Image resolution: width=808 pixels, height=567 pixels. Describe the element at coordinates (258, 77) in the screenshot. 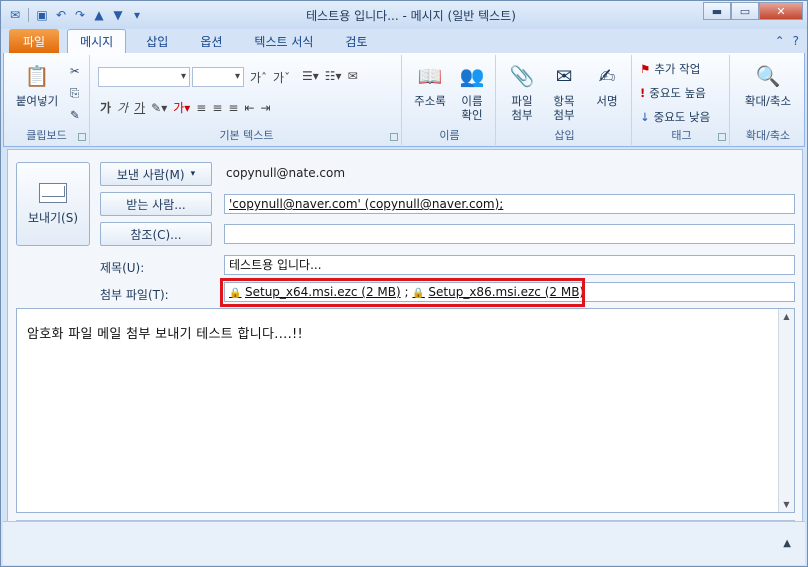

I see `grow-font-icon: 가ˆ` at that location.